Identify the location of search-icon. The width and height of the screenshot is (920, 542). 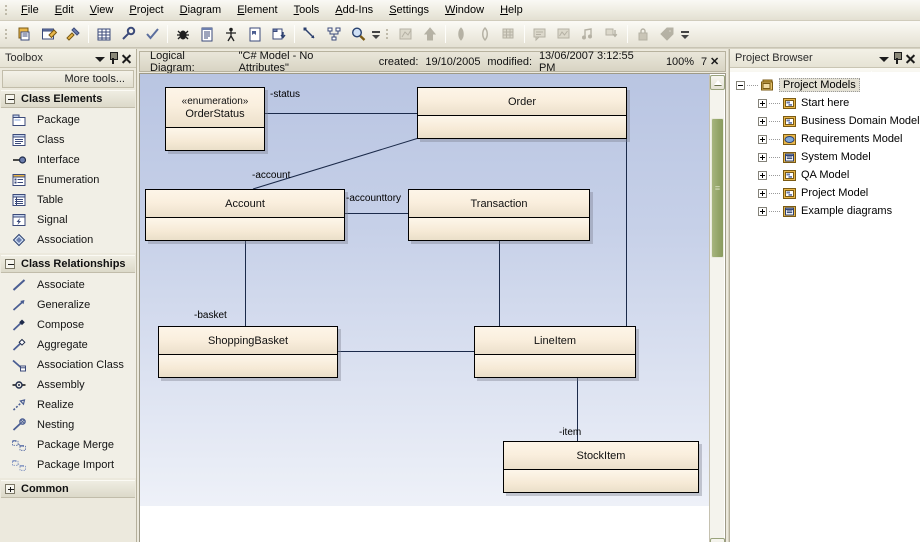
(358, 34).